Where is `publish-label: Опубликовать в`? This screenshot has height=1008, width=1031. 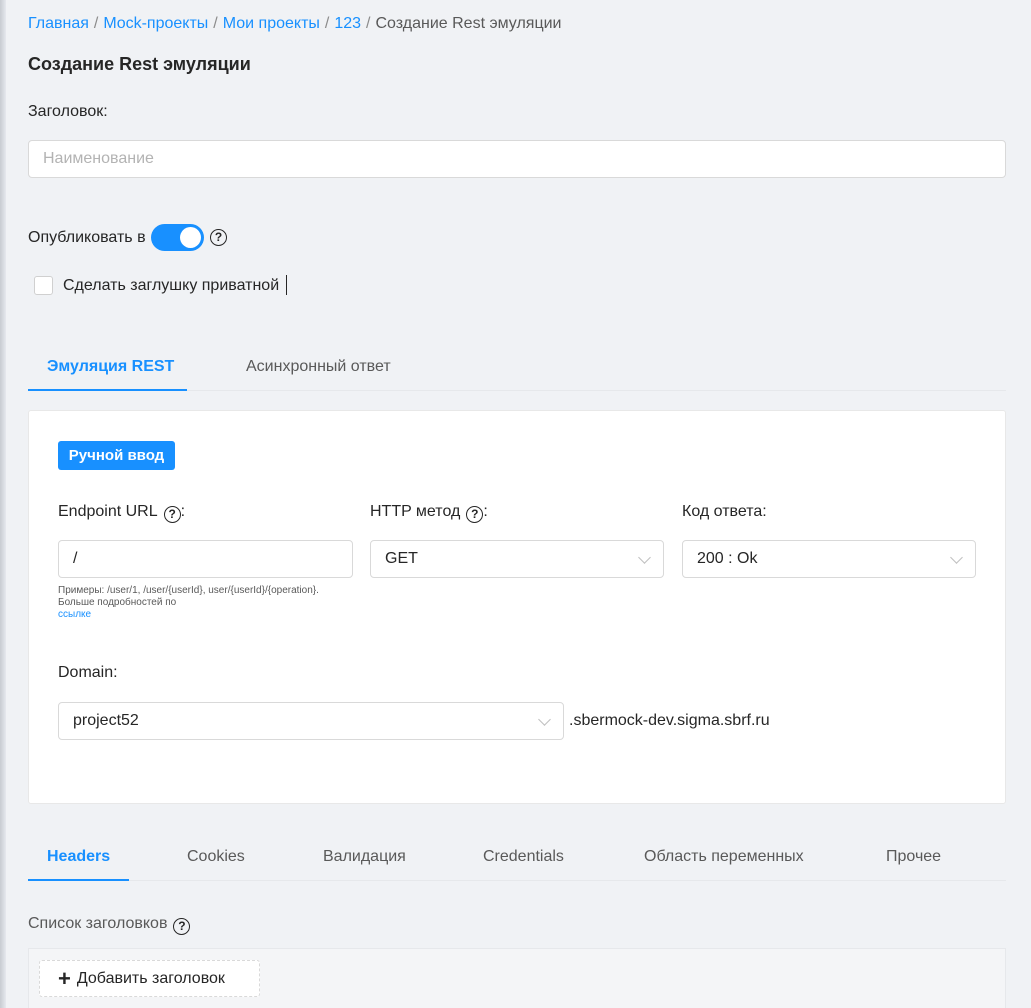 publish-label: Опубликовать в is located at coordinates (87, 237).